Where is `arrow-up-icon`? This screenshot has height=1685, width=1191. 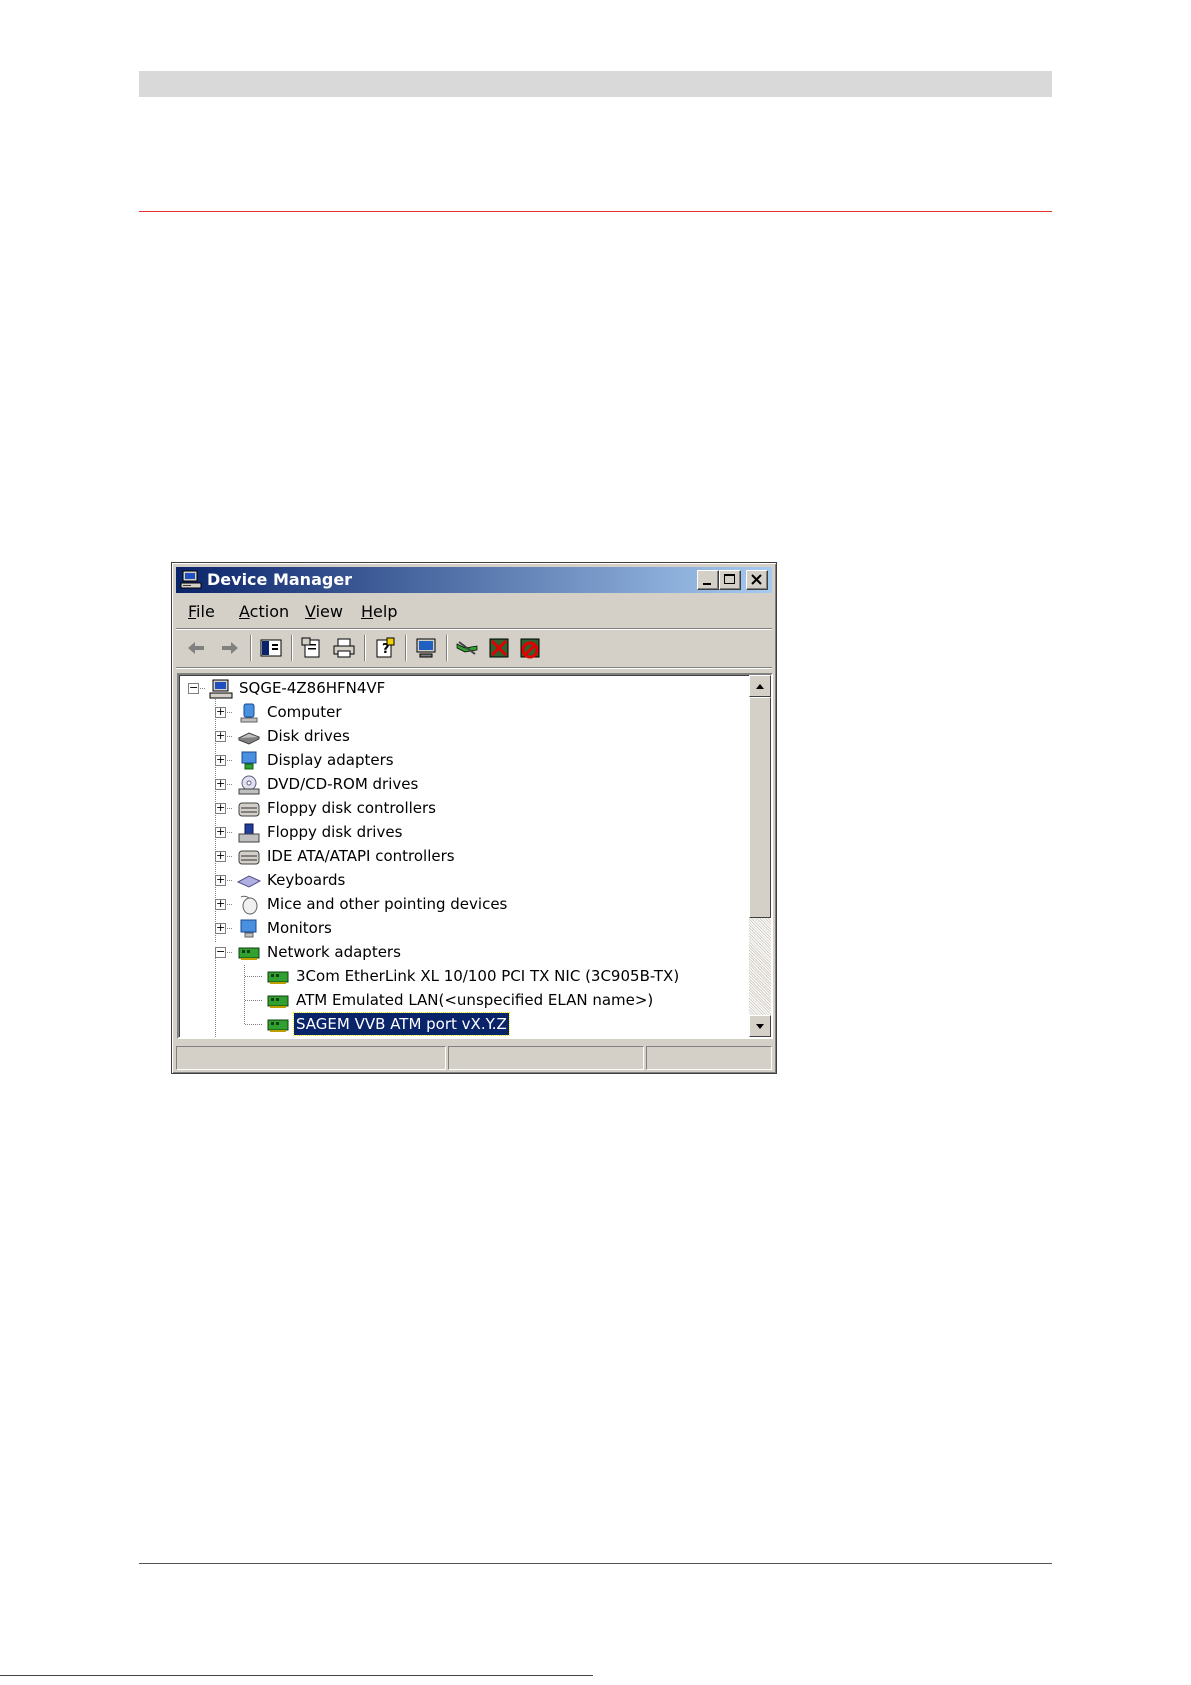 arrow-up-icon is located at coordinates (760, 686).